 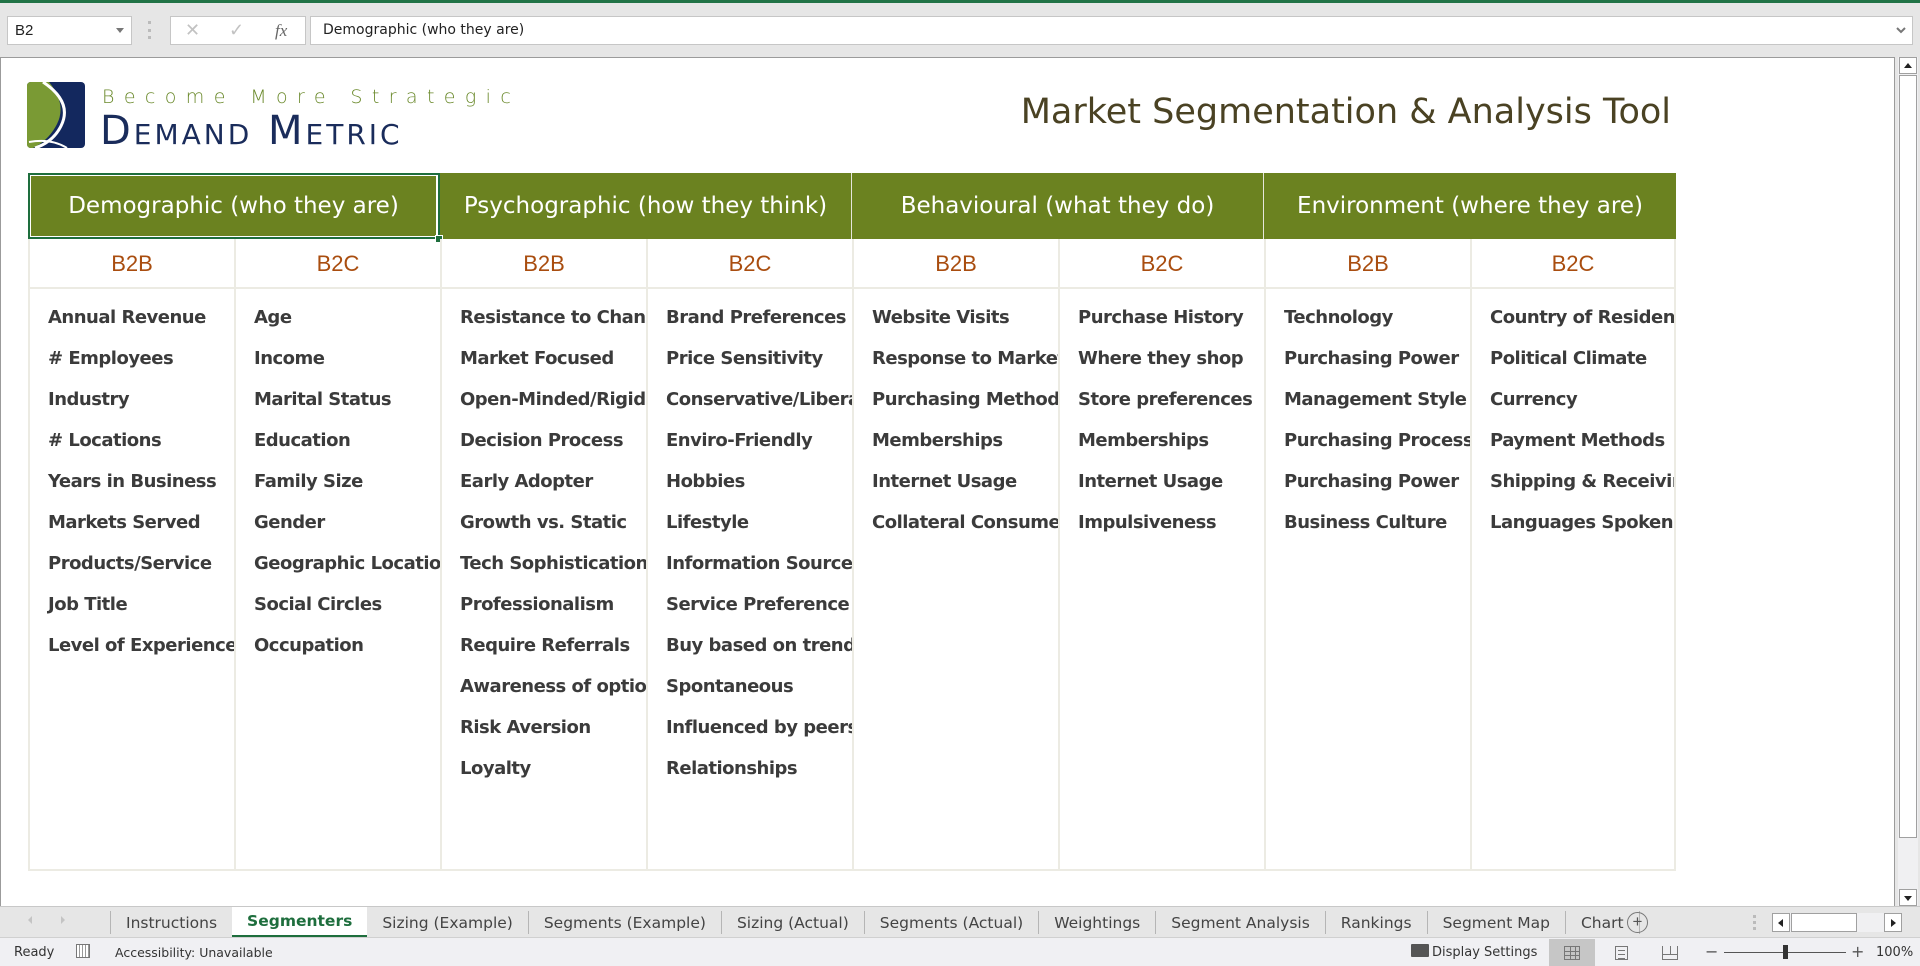 What do you see at coordinates (1573, 358) in the screenshot?
I see `segment-item: Political Climate` at bounding box center [1573, 358].